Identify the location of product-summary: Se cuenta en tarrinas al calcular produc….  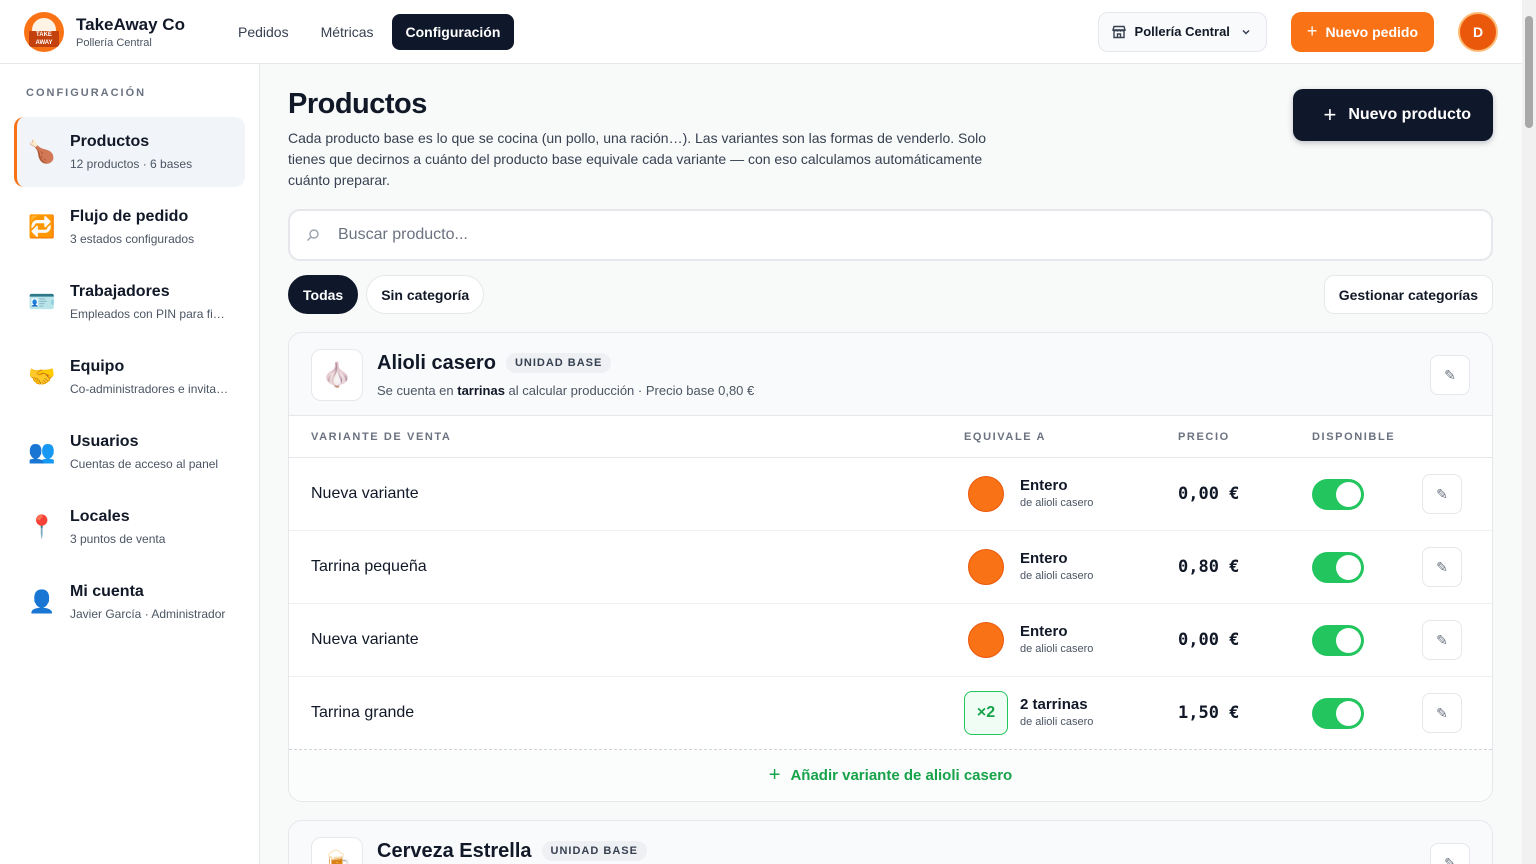
(566, 390).